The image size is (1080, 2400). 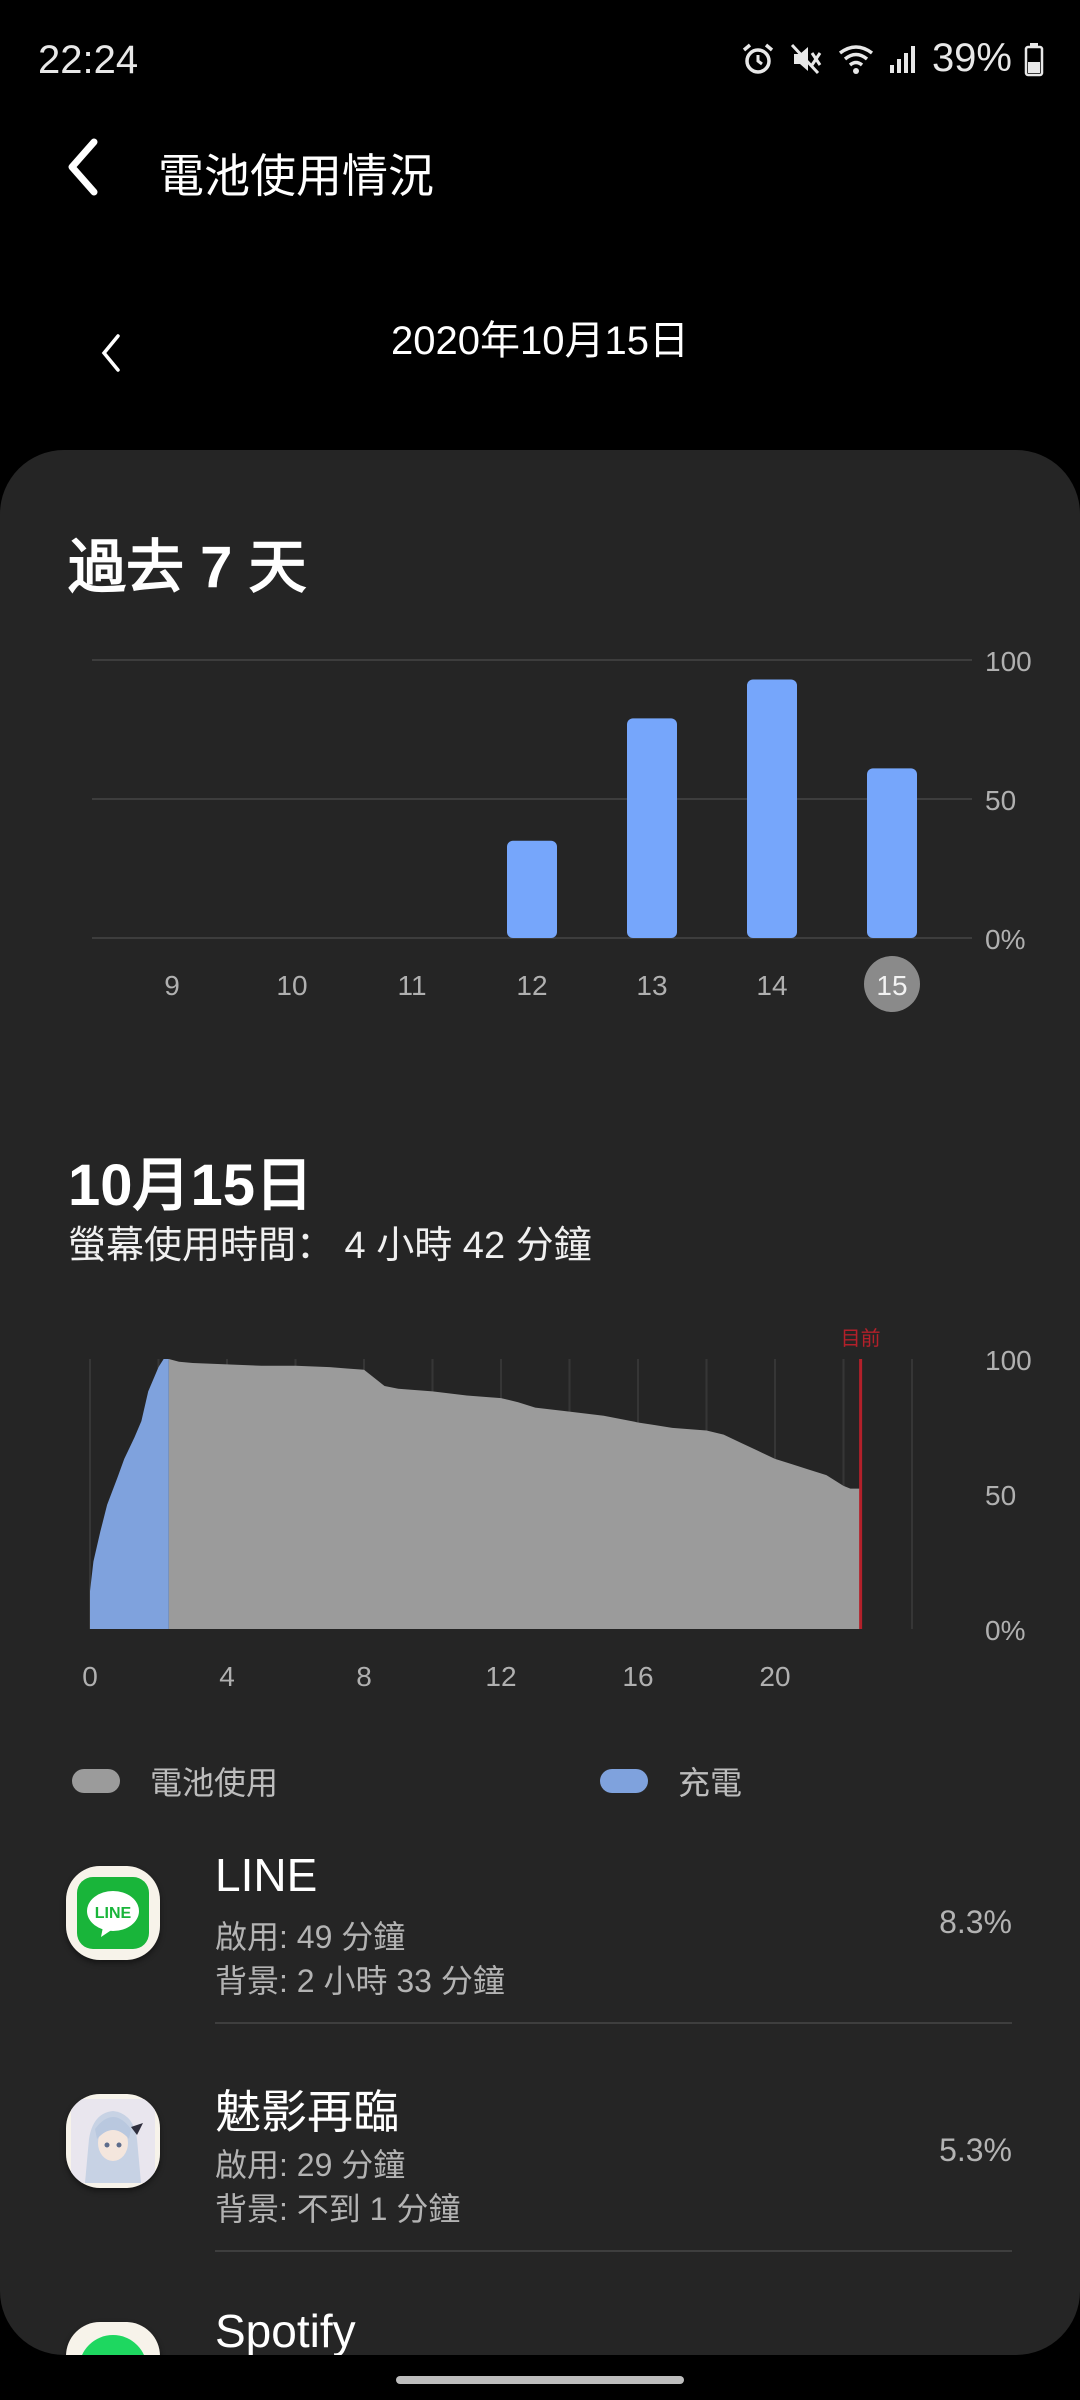 What do you see at coordinates (364, 1676) in the screenshot?
I see `x-tick-label: 8` at bounding box center [364, 1676].